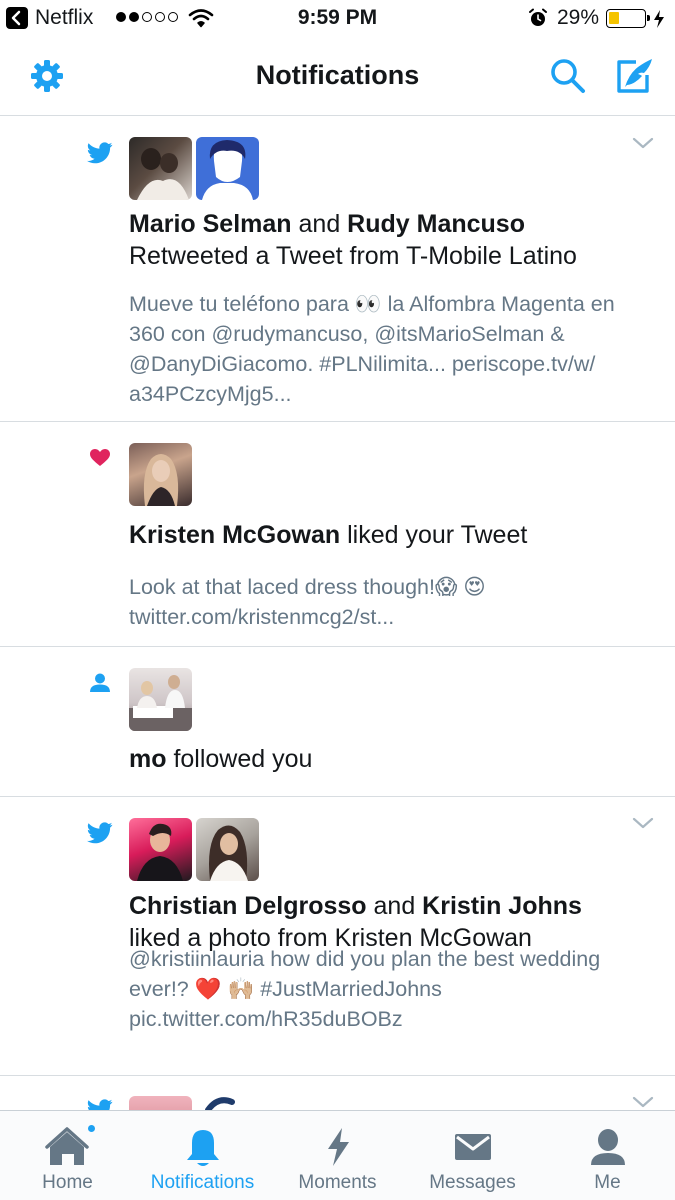  What do you see at coordinates (202, 1148) in the screenshot?
I see `bell-icon` at bounding box center [202, 1148].